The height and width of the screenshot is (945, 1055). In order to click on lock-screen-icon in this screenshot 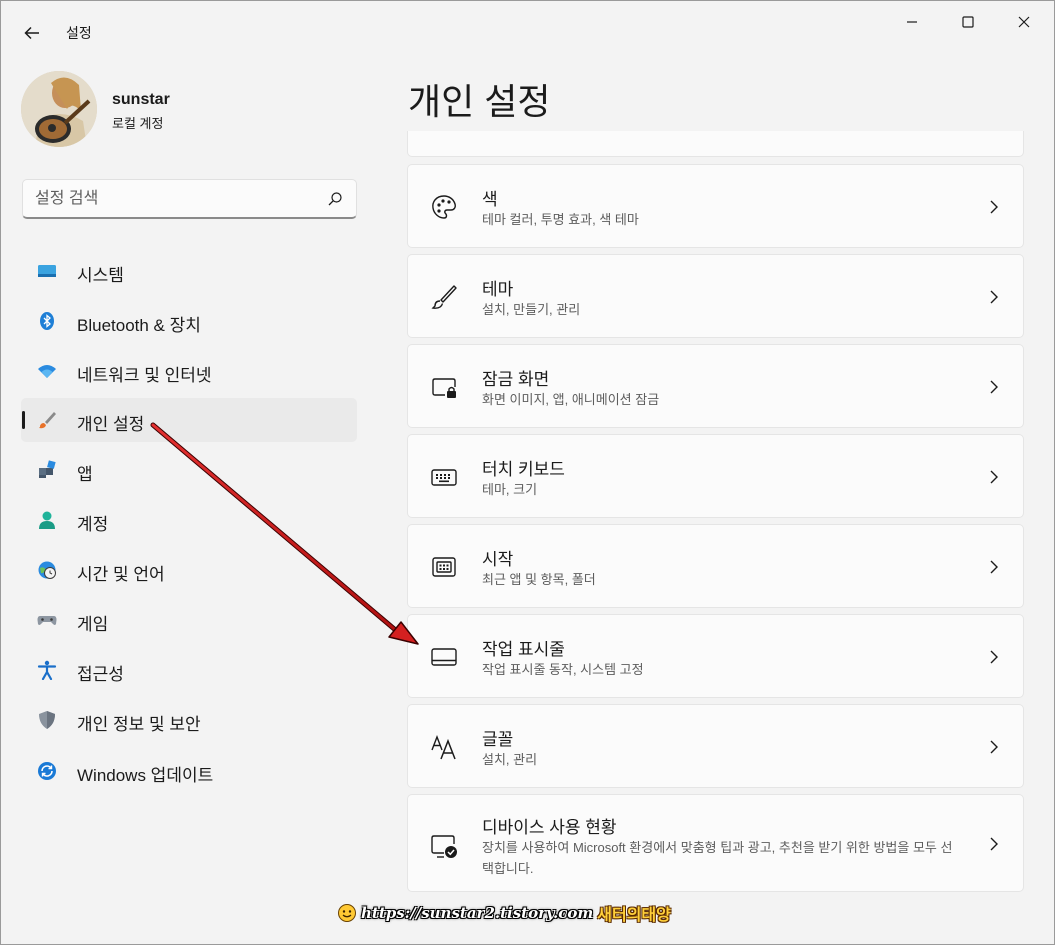, I will do `click(444, 388)`.